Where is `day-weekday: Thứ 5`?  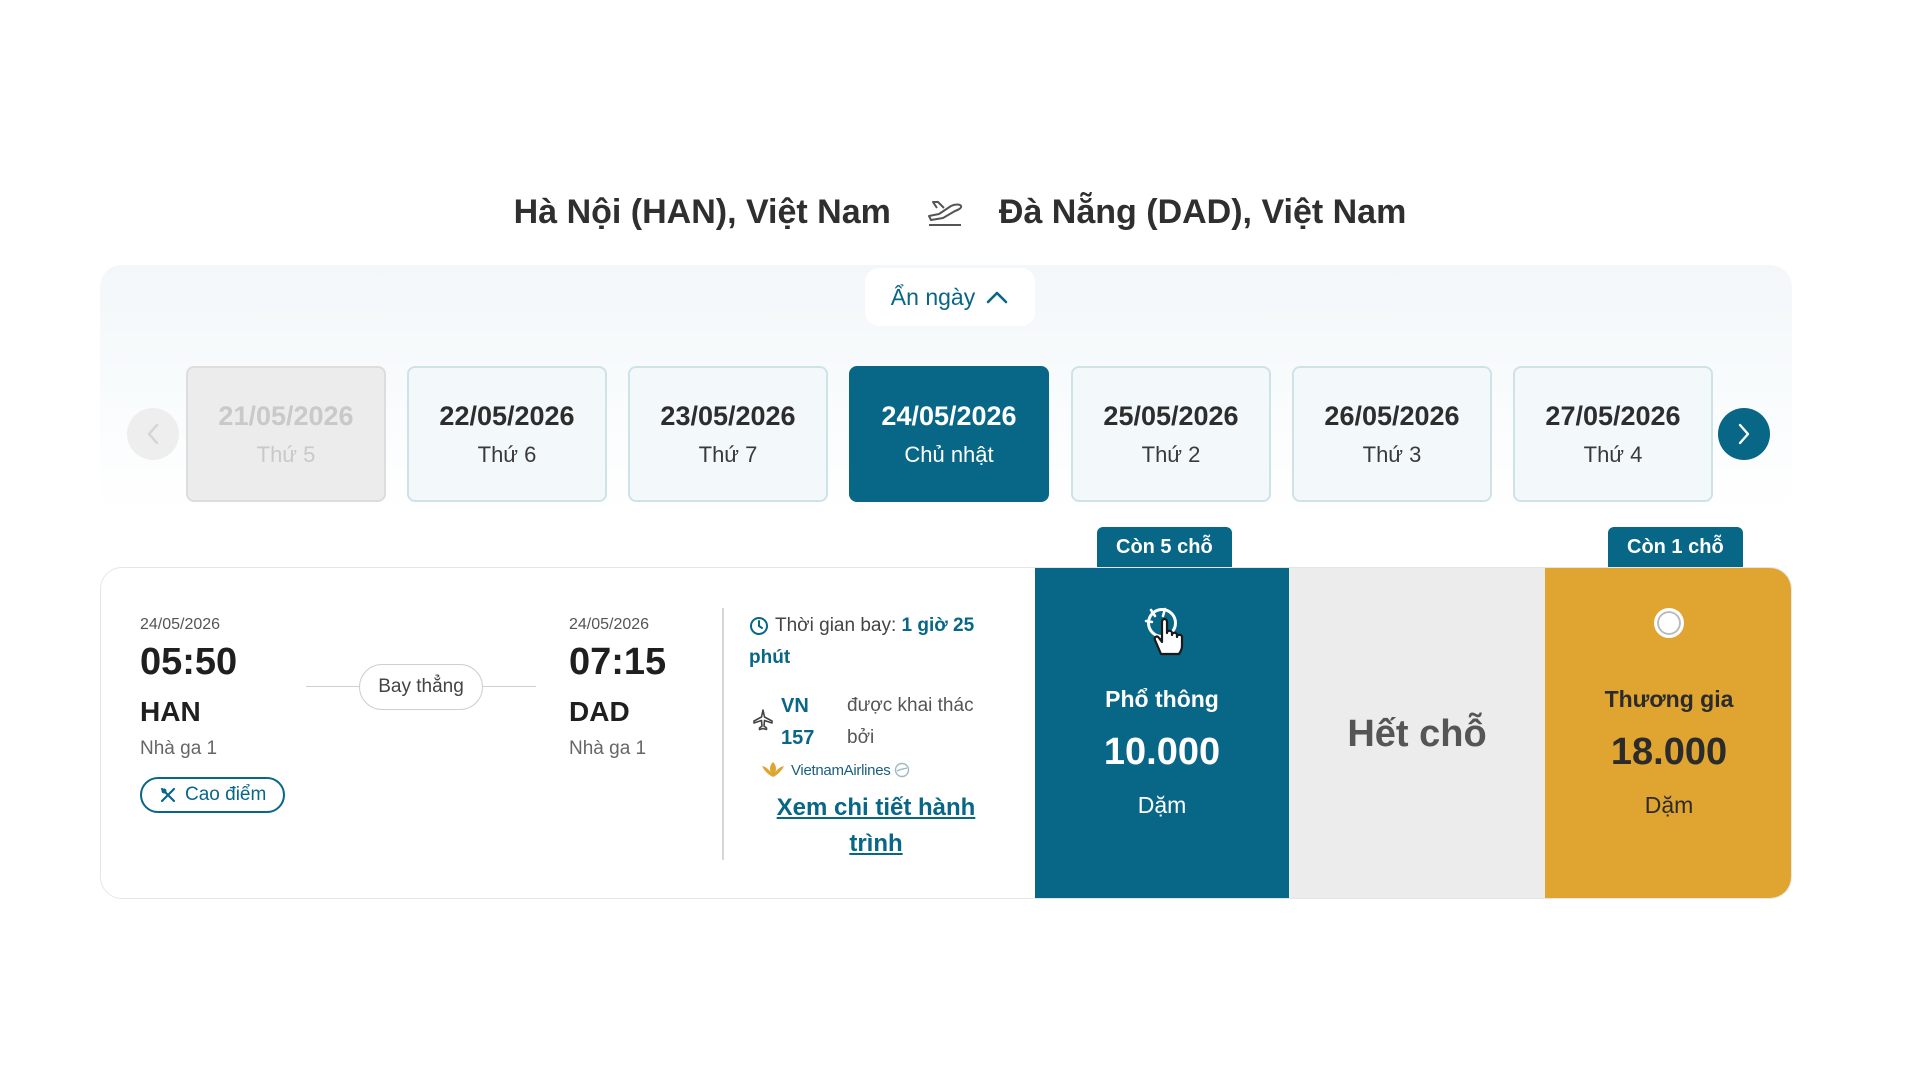 day-weekday: Thứ 5 is located at coordinates (286, 454).